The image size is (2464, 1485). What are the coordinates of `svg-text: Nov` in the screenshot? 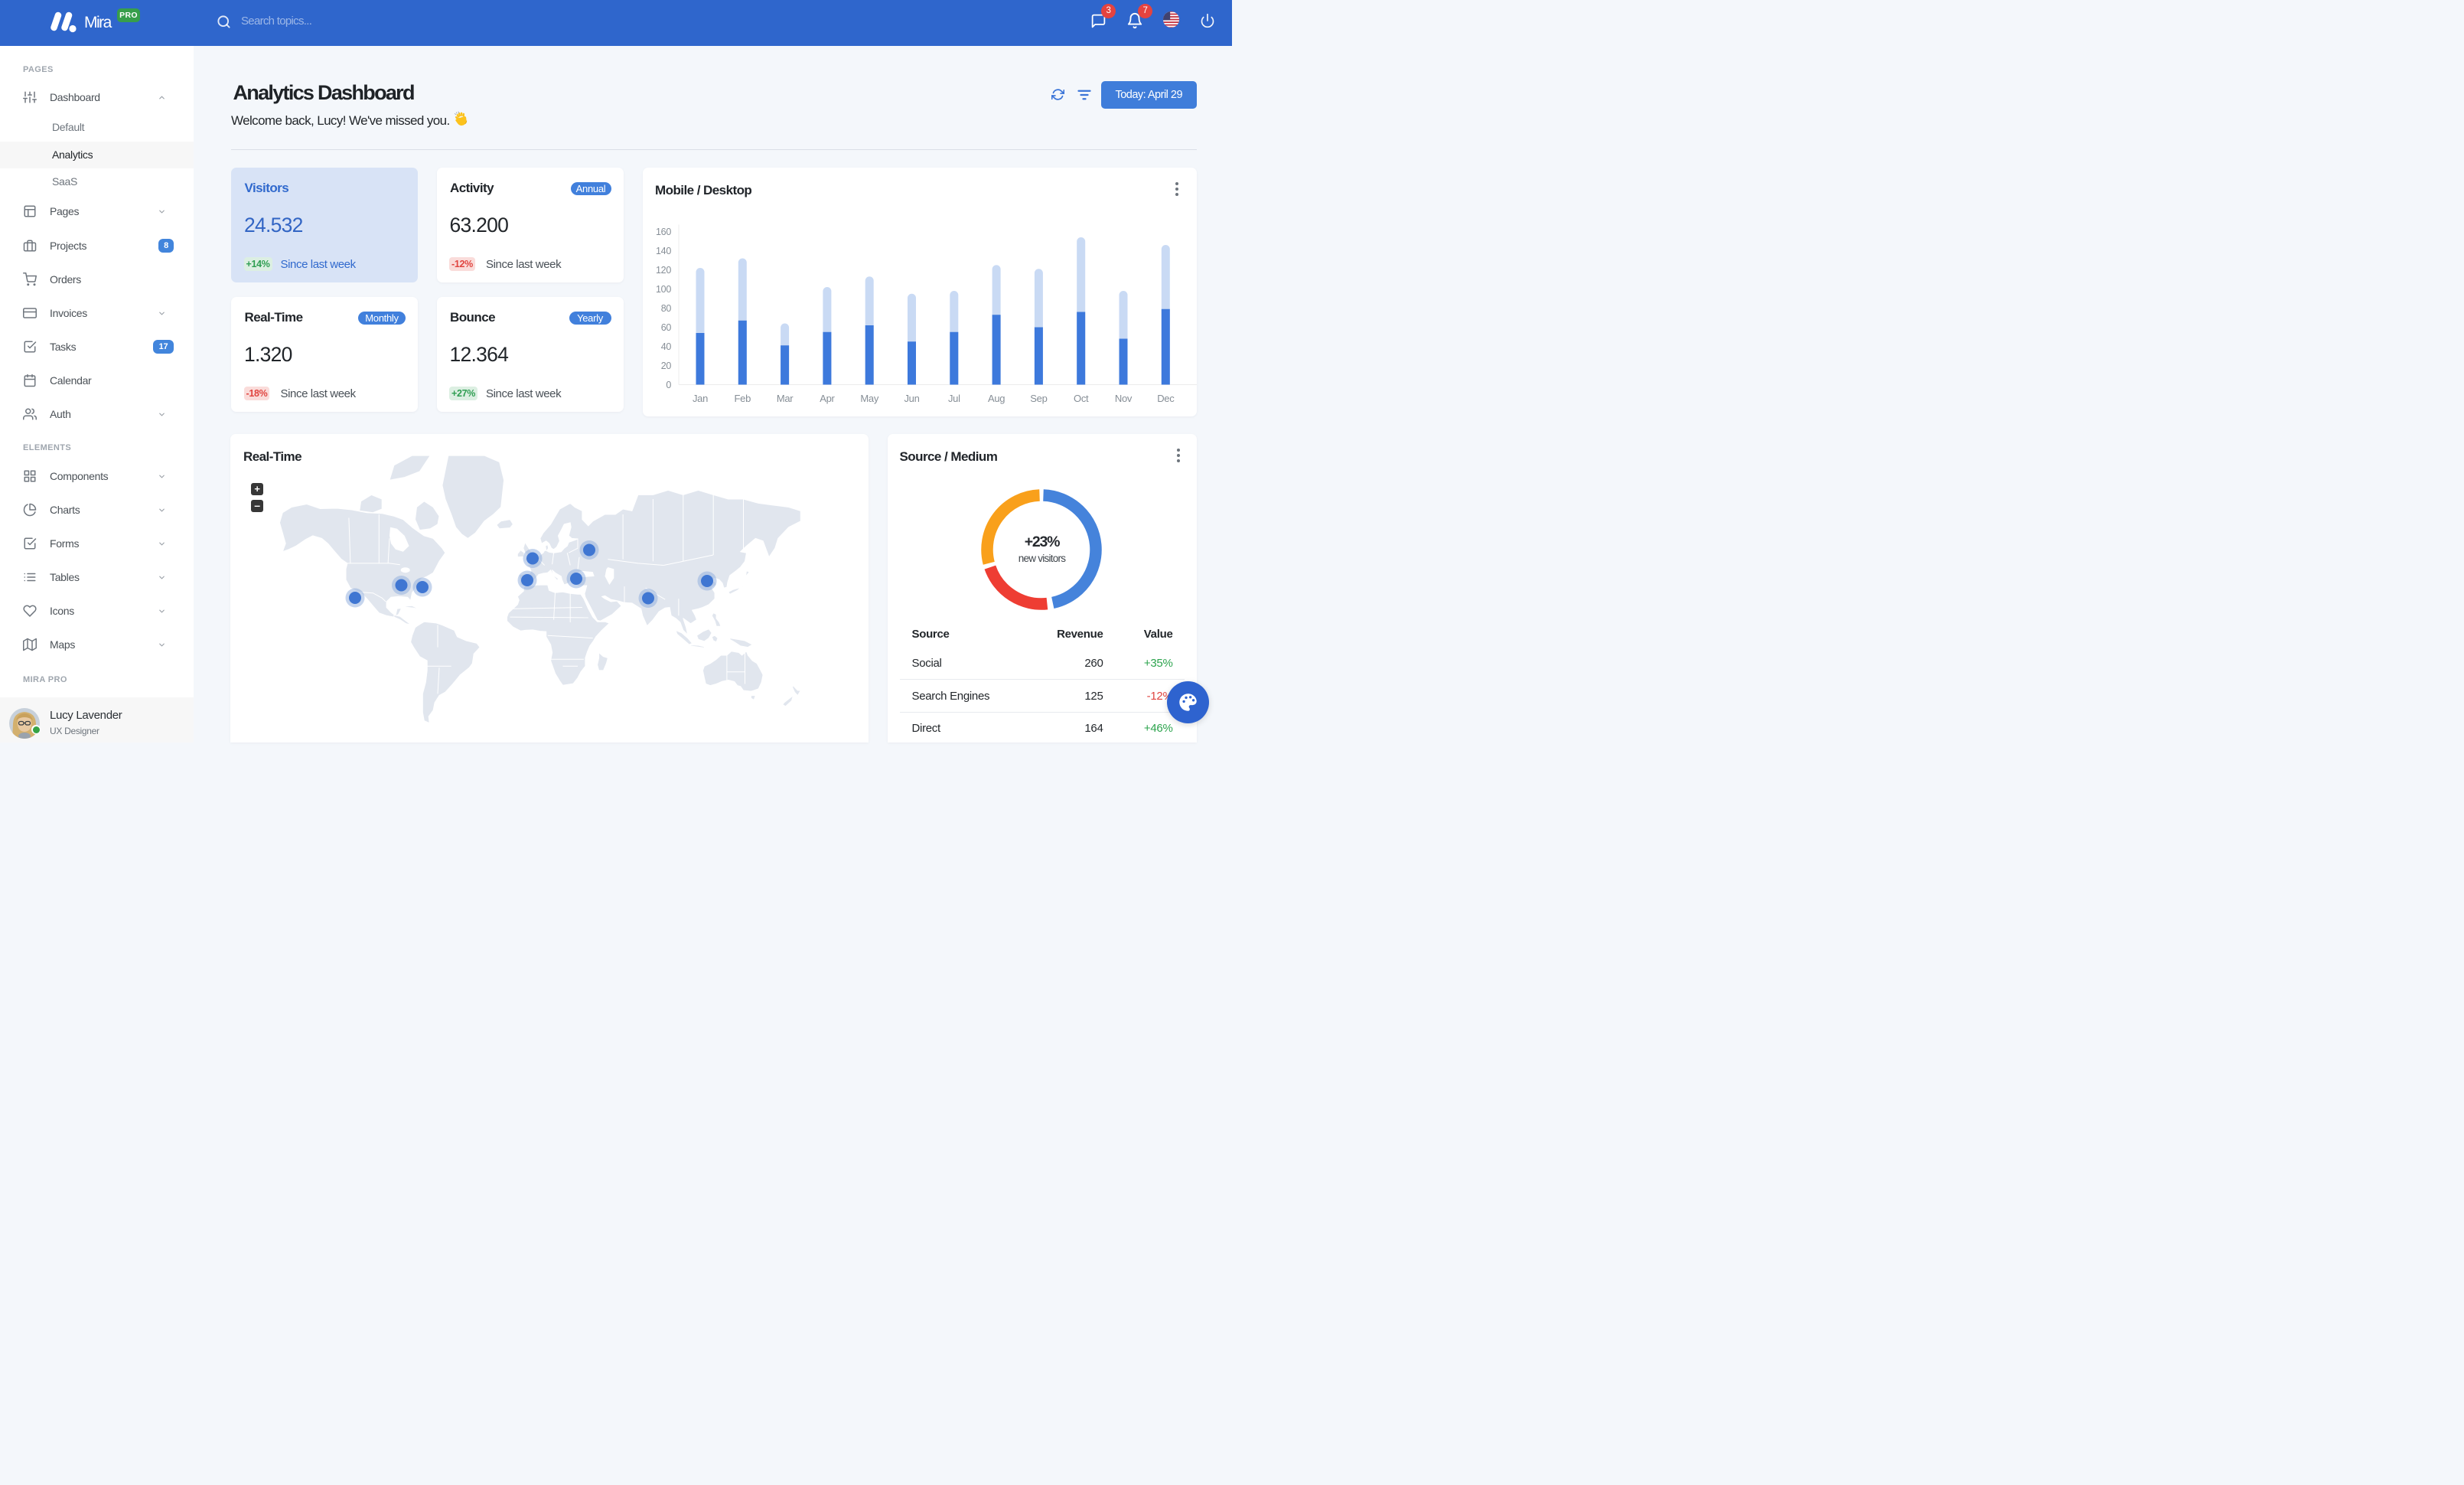 It's located at (1124, 398).